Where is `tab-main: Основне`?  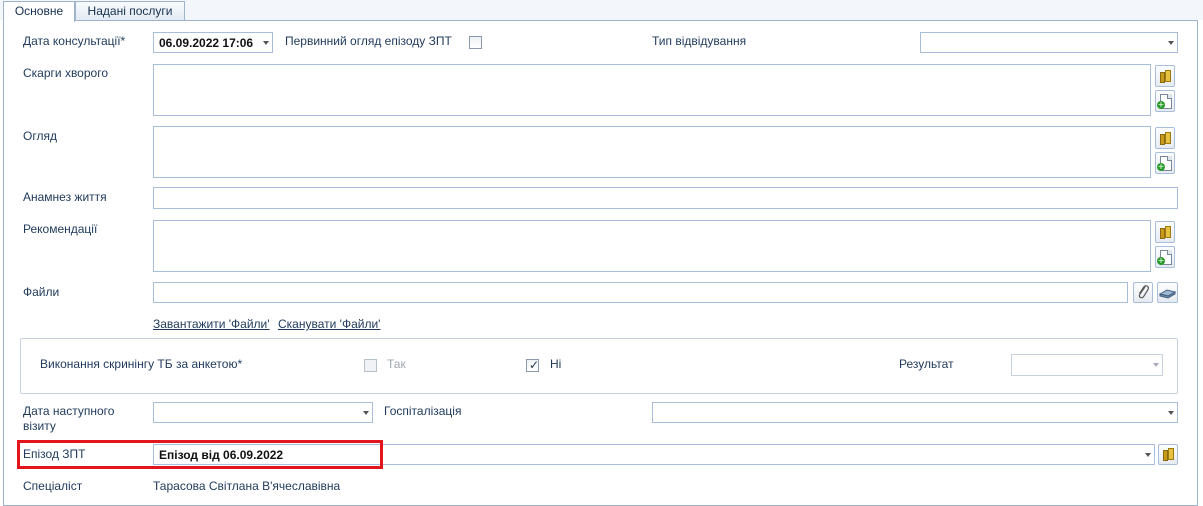
tab-main: Основне is located at coordinates (39, 11).